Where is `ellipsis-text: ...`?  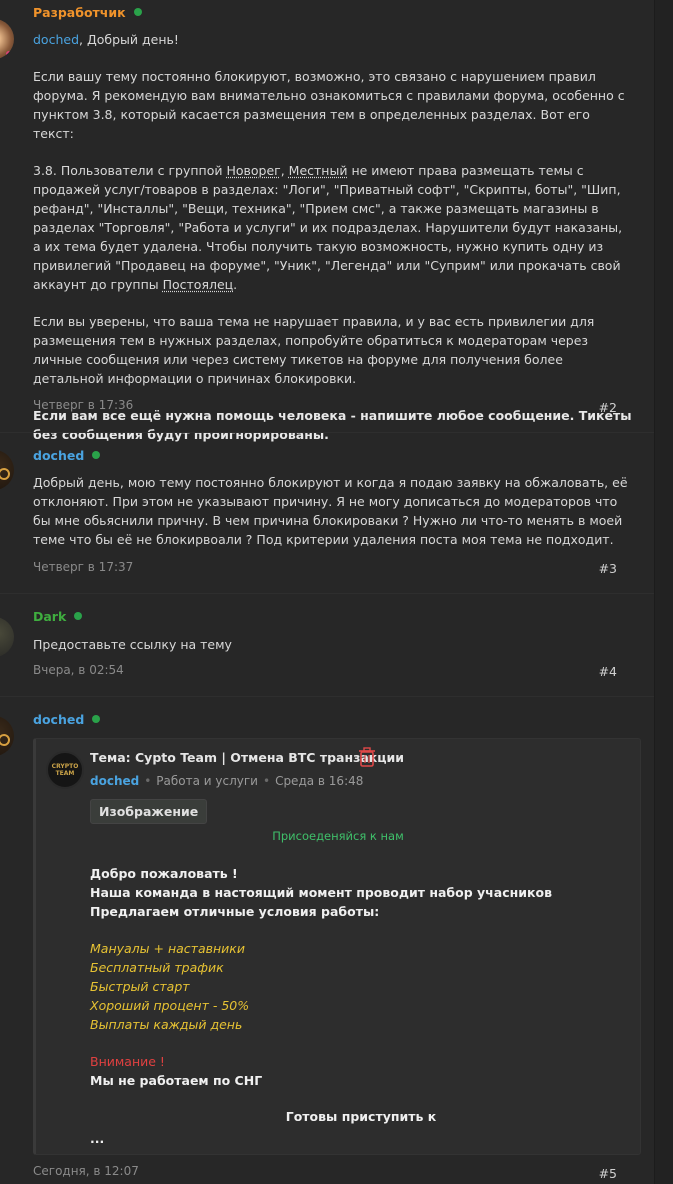 ellipsis-text: ... is located at coordinates (97, 1138).